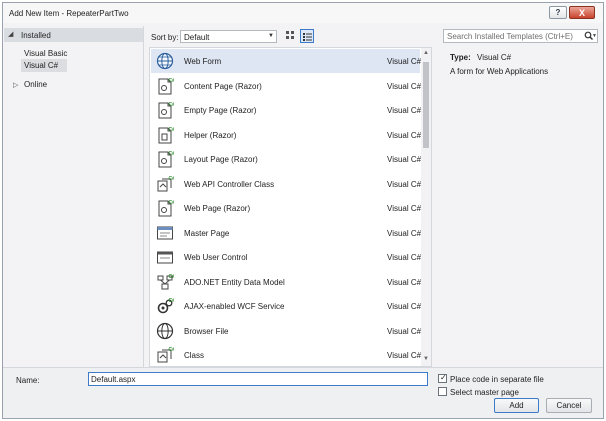 The image size is (606, 421). Describe the element at coordinates (166, 281) in the screenshot. I see `entity-model-icon: C#` at that location.